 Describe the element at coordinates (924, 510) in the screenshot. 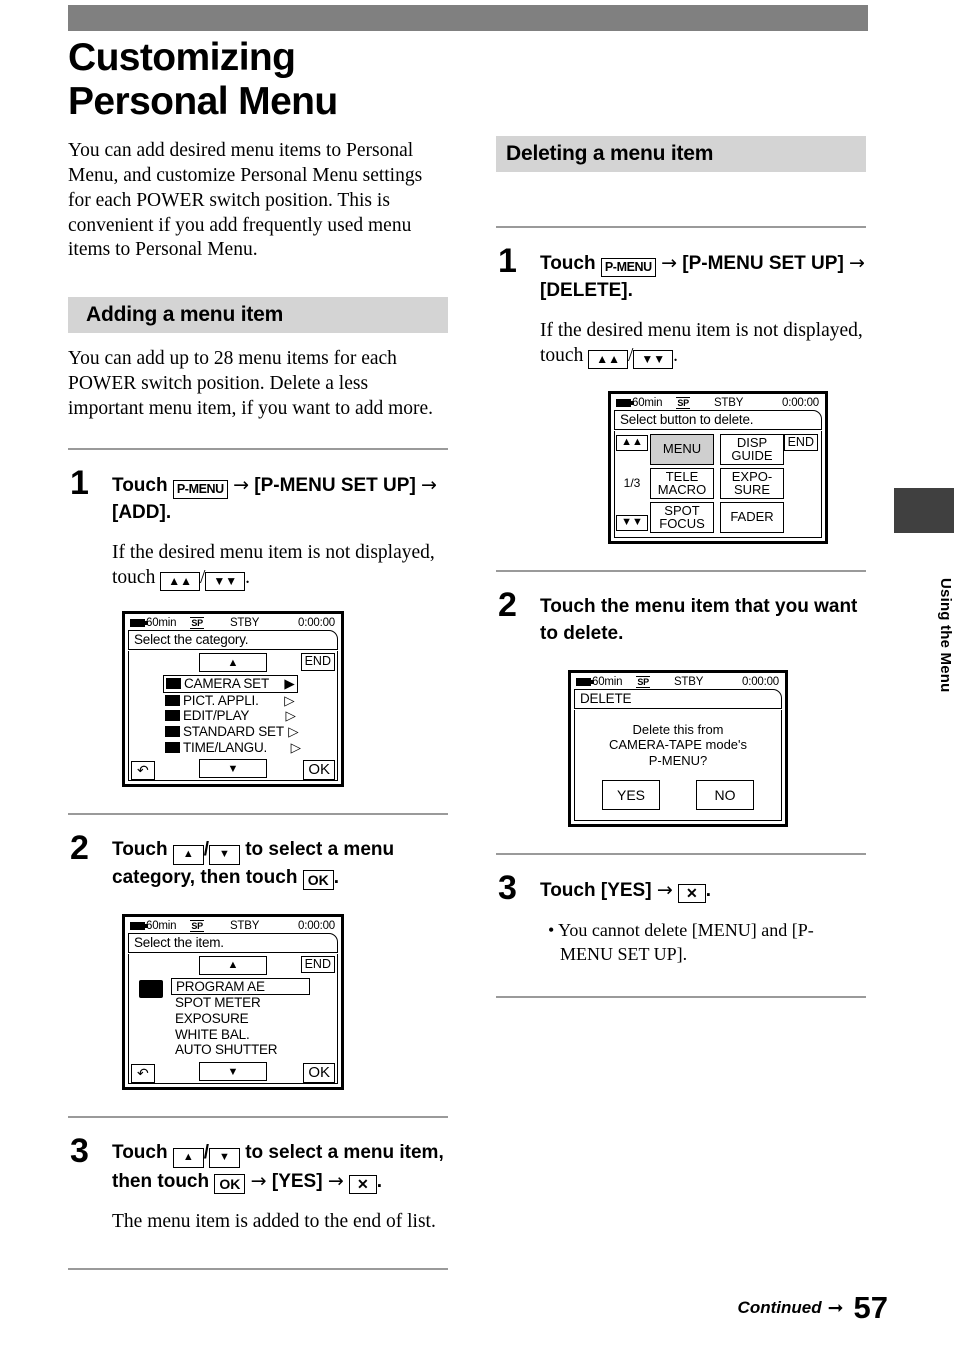

I see `side-tab-marker` at that location.